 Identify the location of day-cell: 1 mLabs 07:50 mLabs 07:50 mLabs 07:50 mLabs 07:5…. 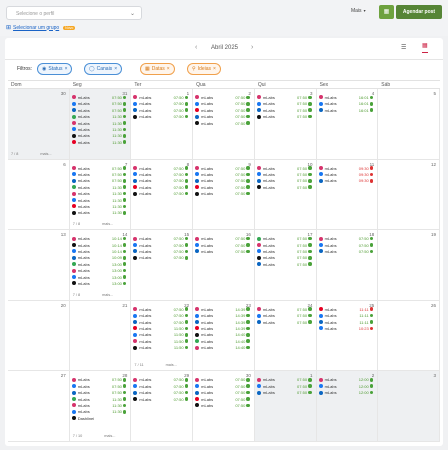
(162, 124).